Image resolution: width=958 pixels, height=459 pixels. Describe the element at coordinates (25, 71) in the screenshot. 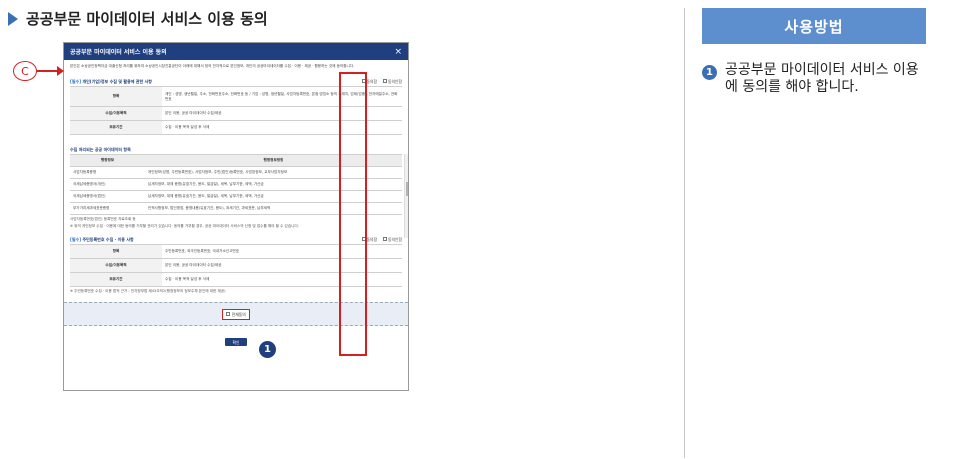

I see `callout-c-badge: C` at that location.